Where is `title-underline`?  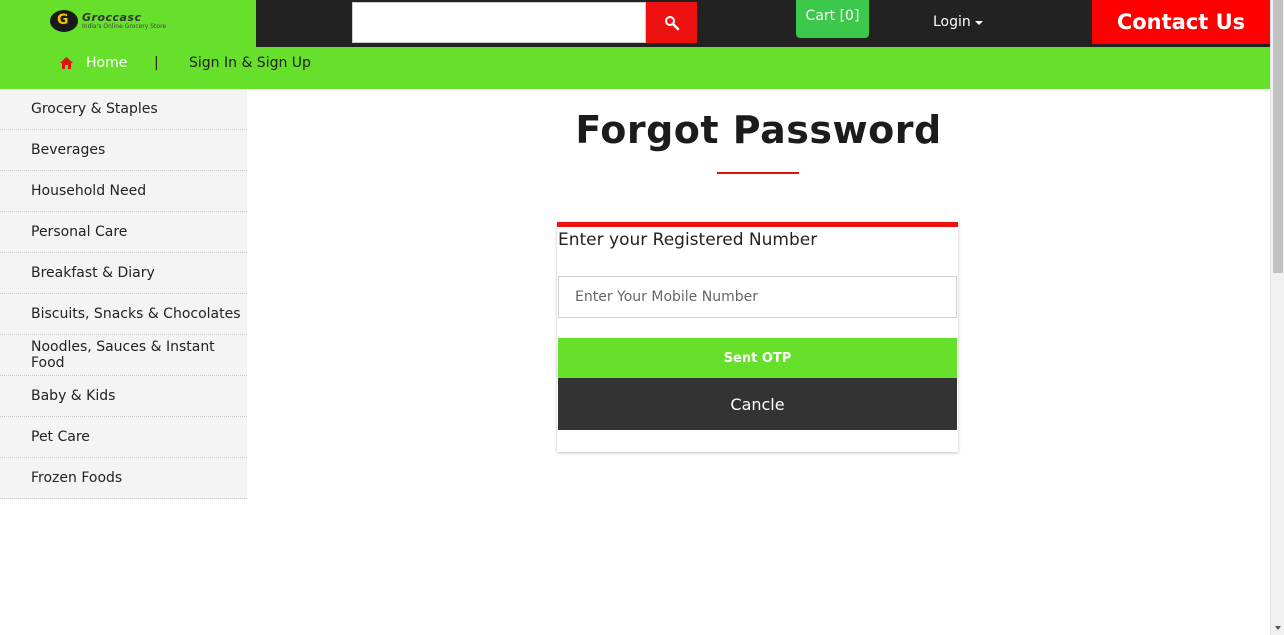
title-underline is located at coordinates (758, 173).